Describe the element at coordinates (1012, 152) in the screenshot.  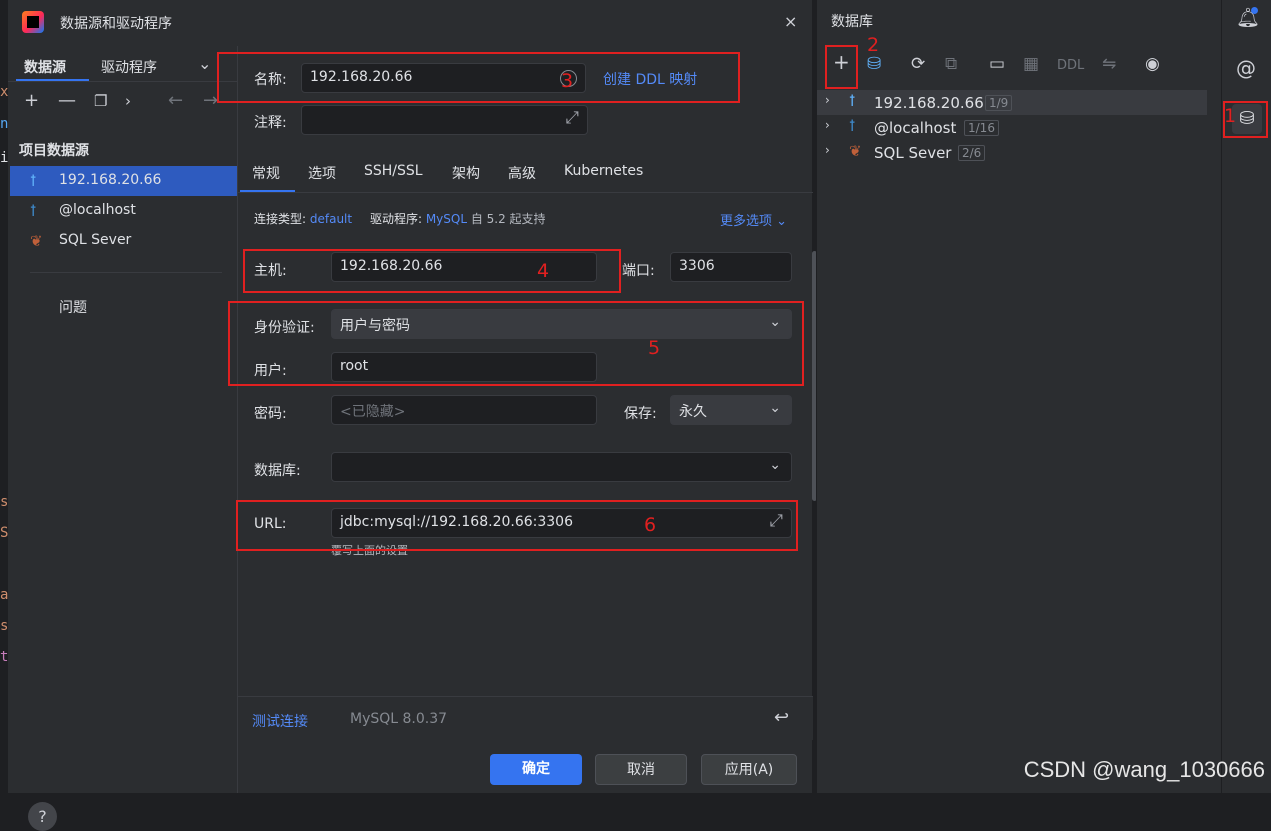
I see `tree-item-sql-sever: › ❦ SQL Sever 2/6` at that location.